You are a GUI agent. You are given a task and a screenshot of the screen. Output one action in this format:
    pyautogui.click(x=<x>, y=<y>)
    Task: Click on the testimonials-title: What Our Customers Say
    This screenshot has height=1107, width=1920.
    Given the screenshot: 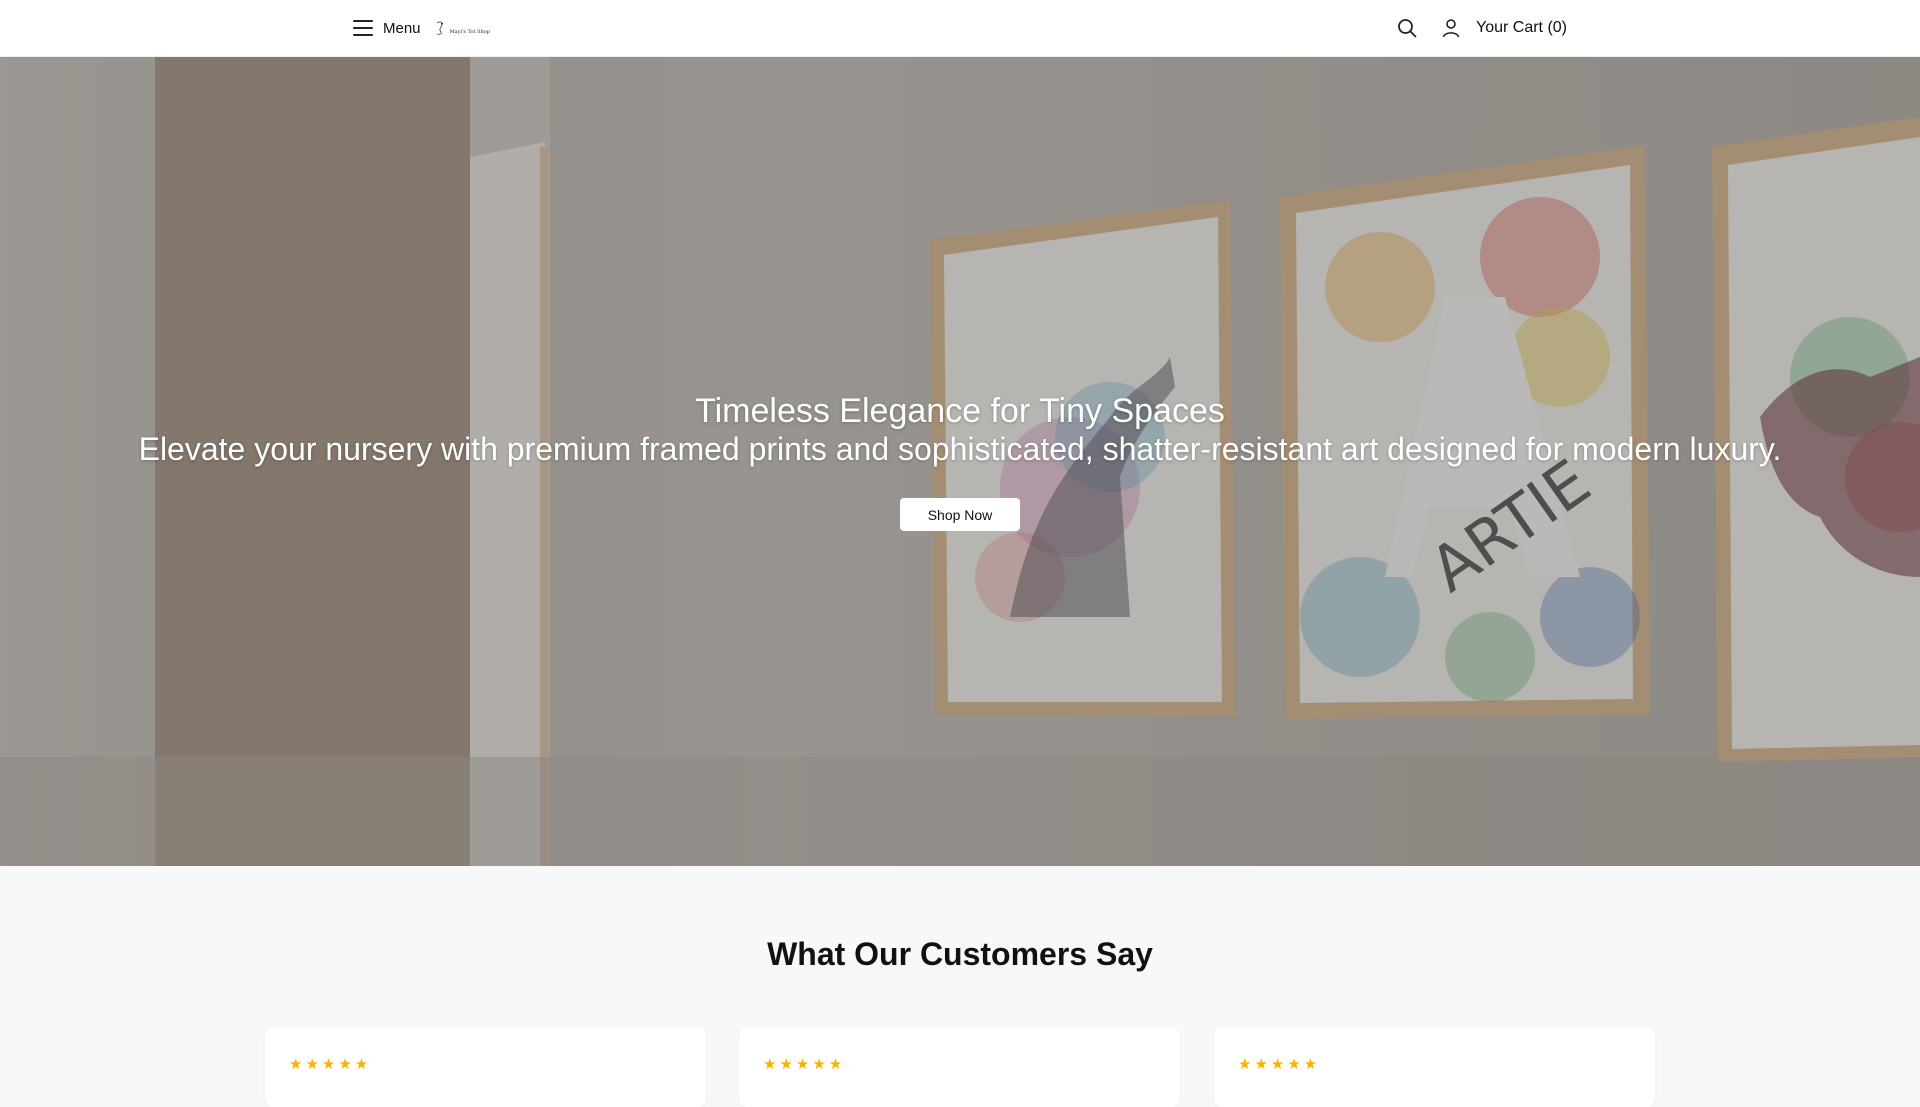 What is the action you would take?
    pyautogui.click(x=960, y=954)
    